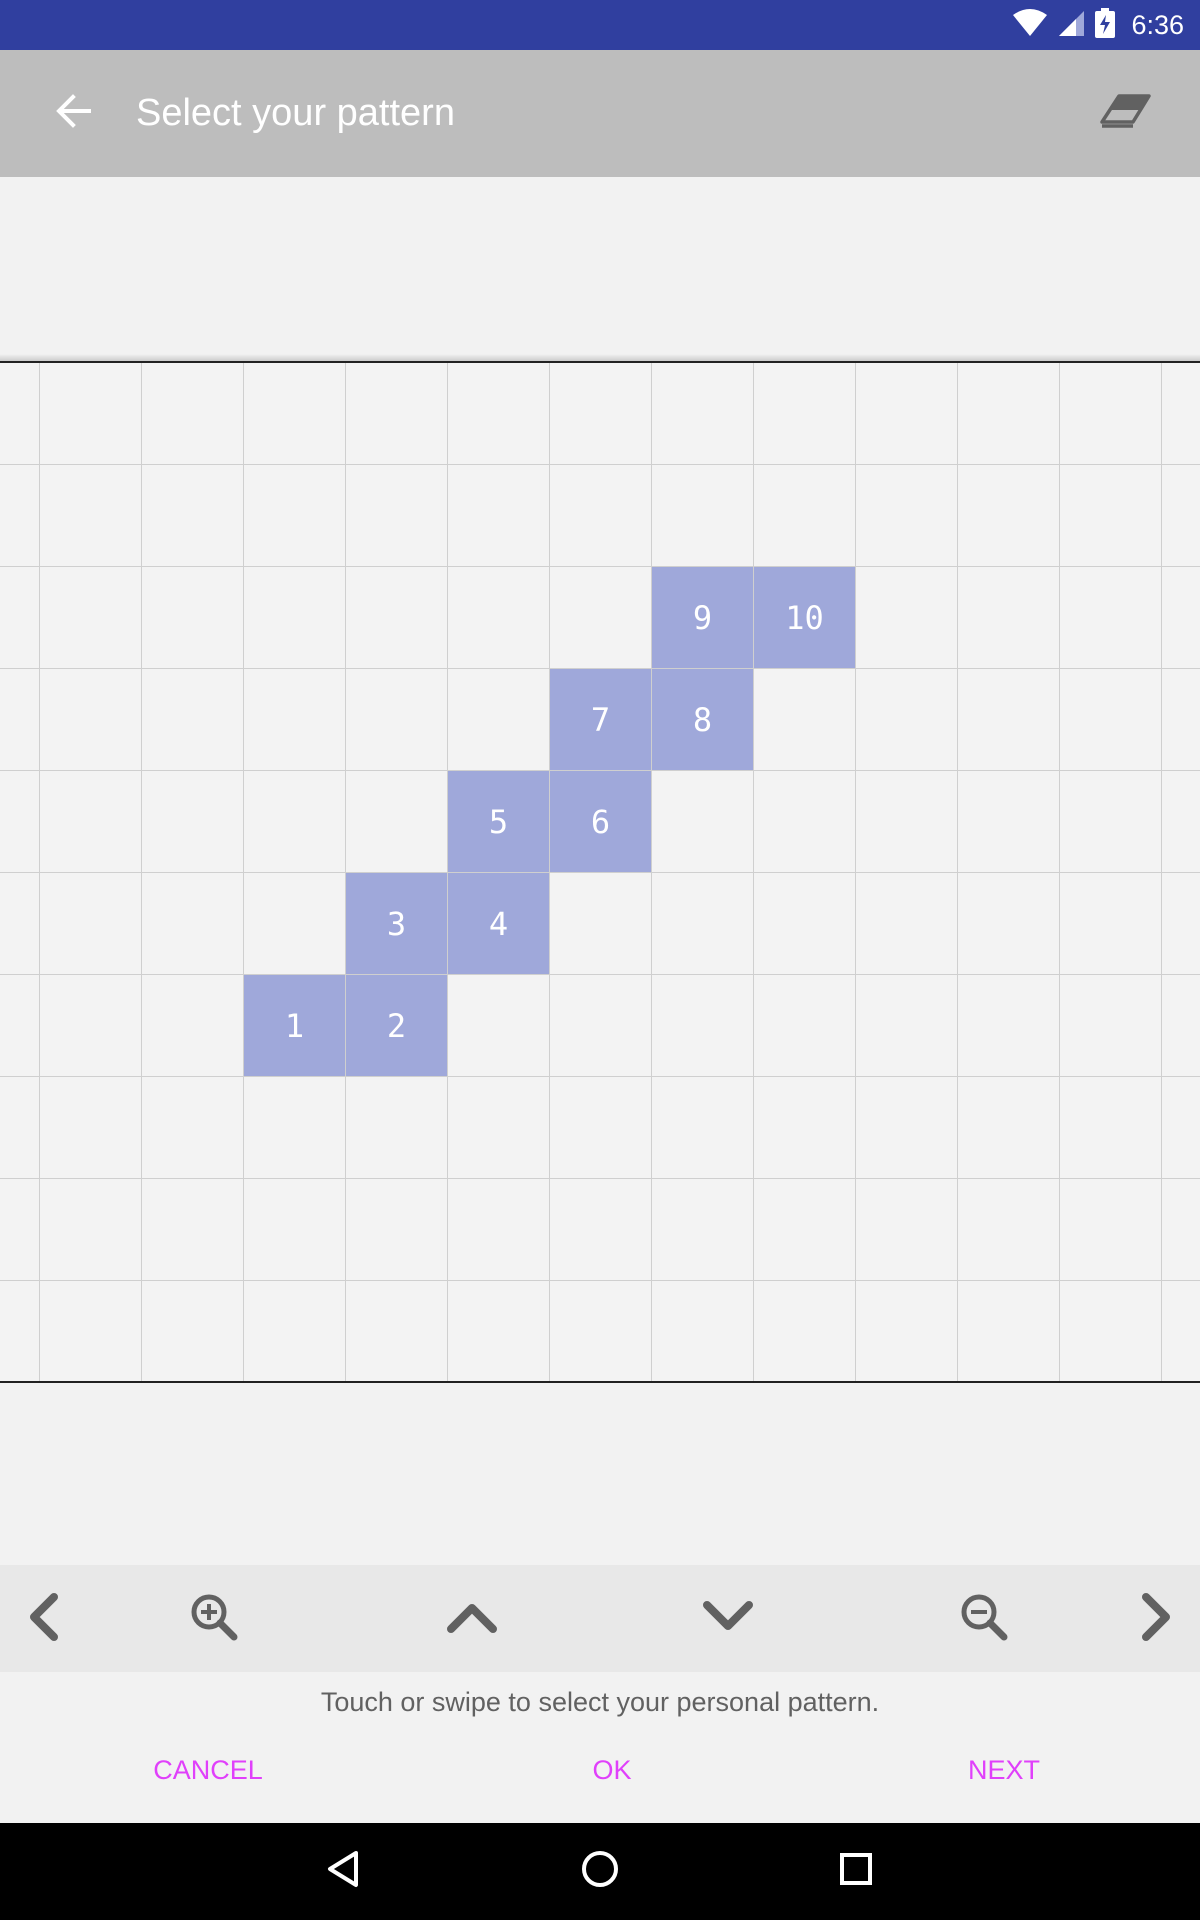 The height and width of the screenshot is (1920, 1200). What do you see at coordinates (295, 1026) in the screenshot?
I see `pattern-cell-selected: 1` at bounding box center [295, 1026].